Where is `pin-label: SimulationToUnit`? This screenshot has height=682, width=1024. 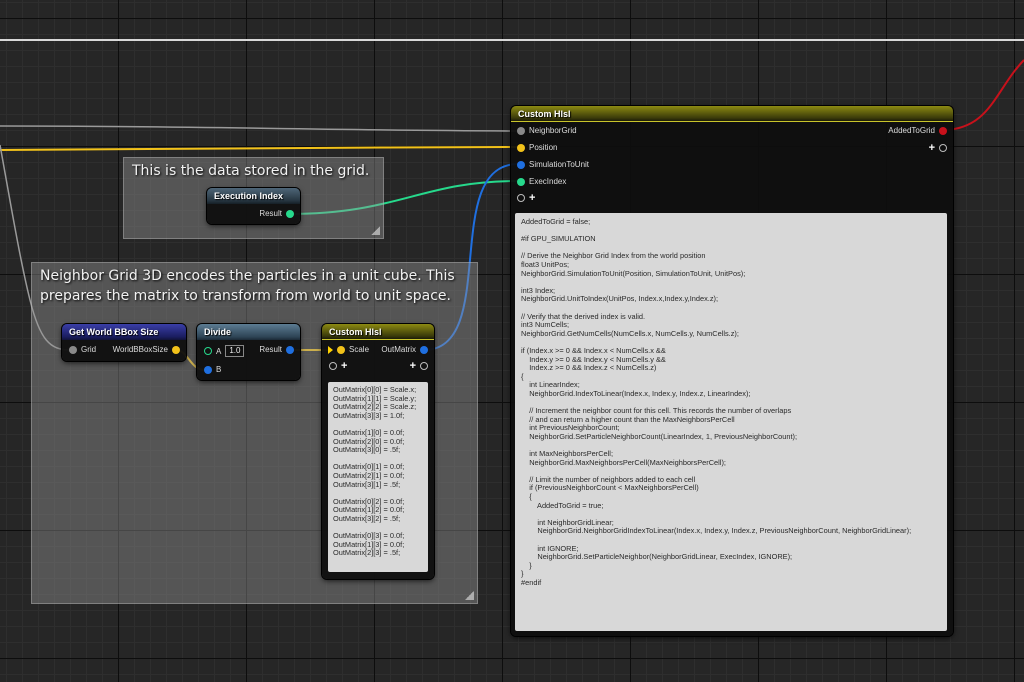 pin-label: SimulationToUnit is located at coordinates (559, 164).